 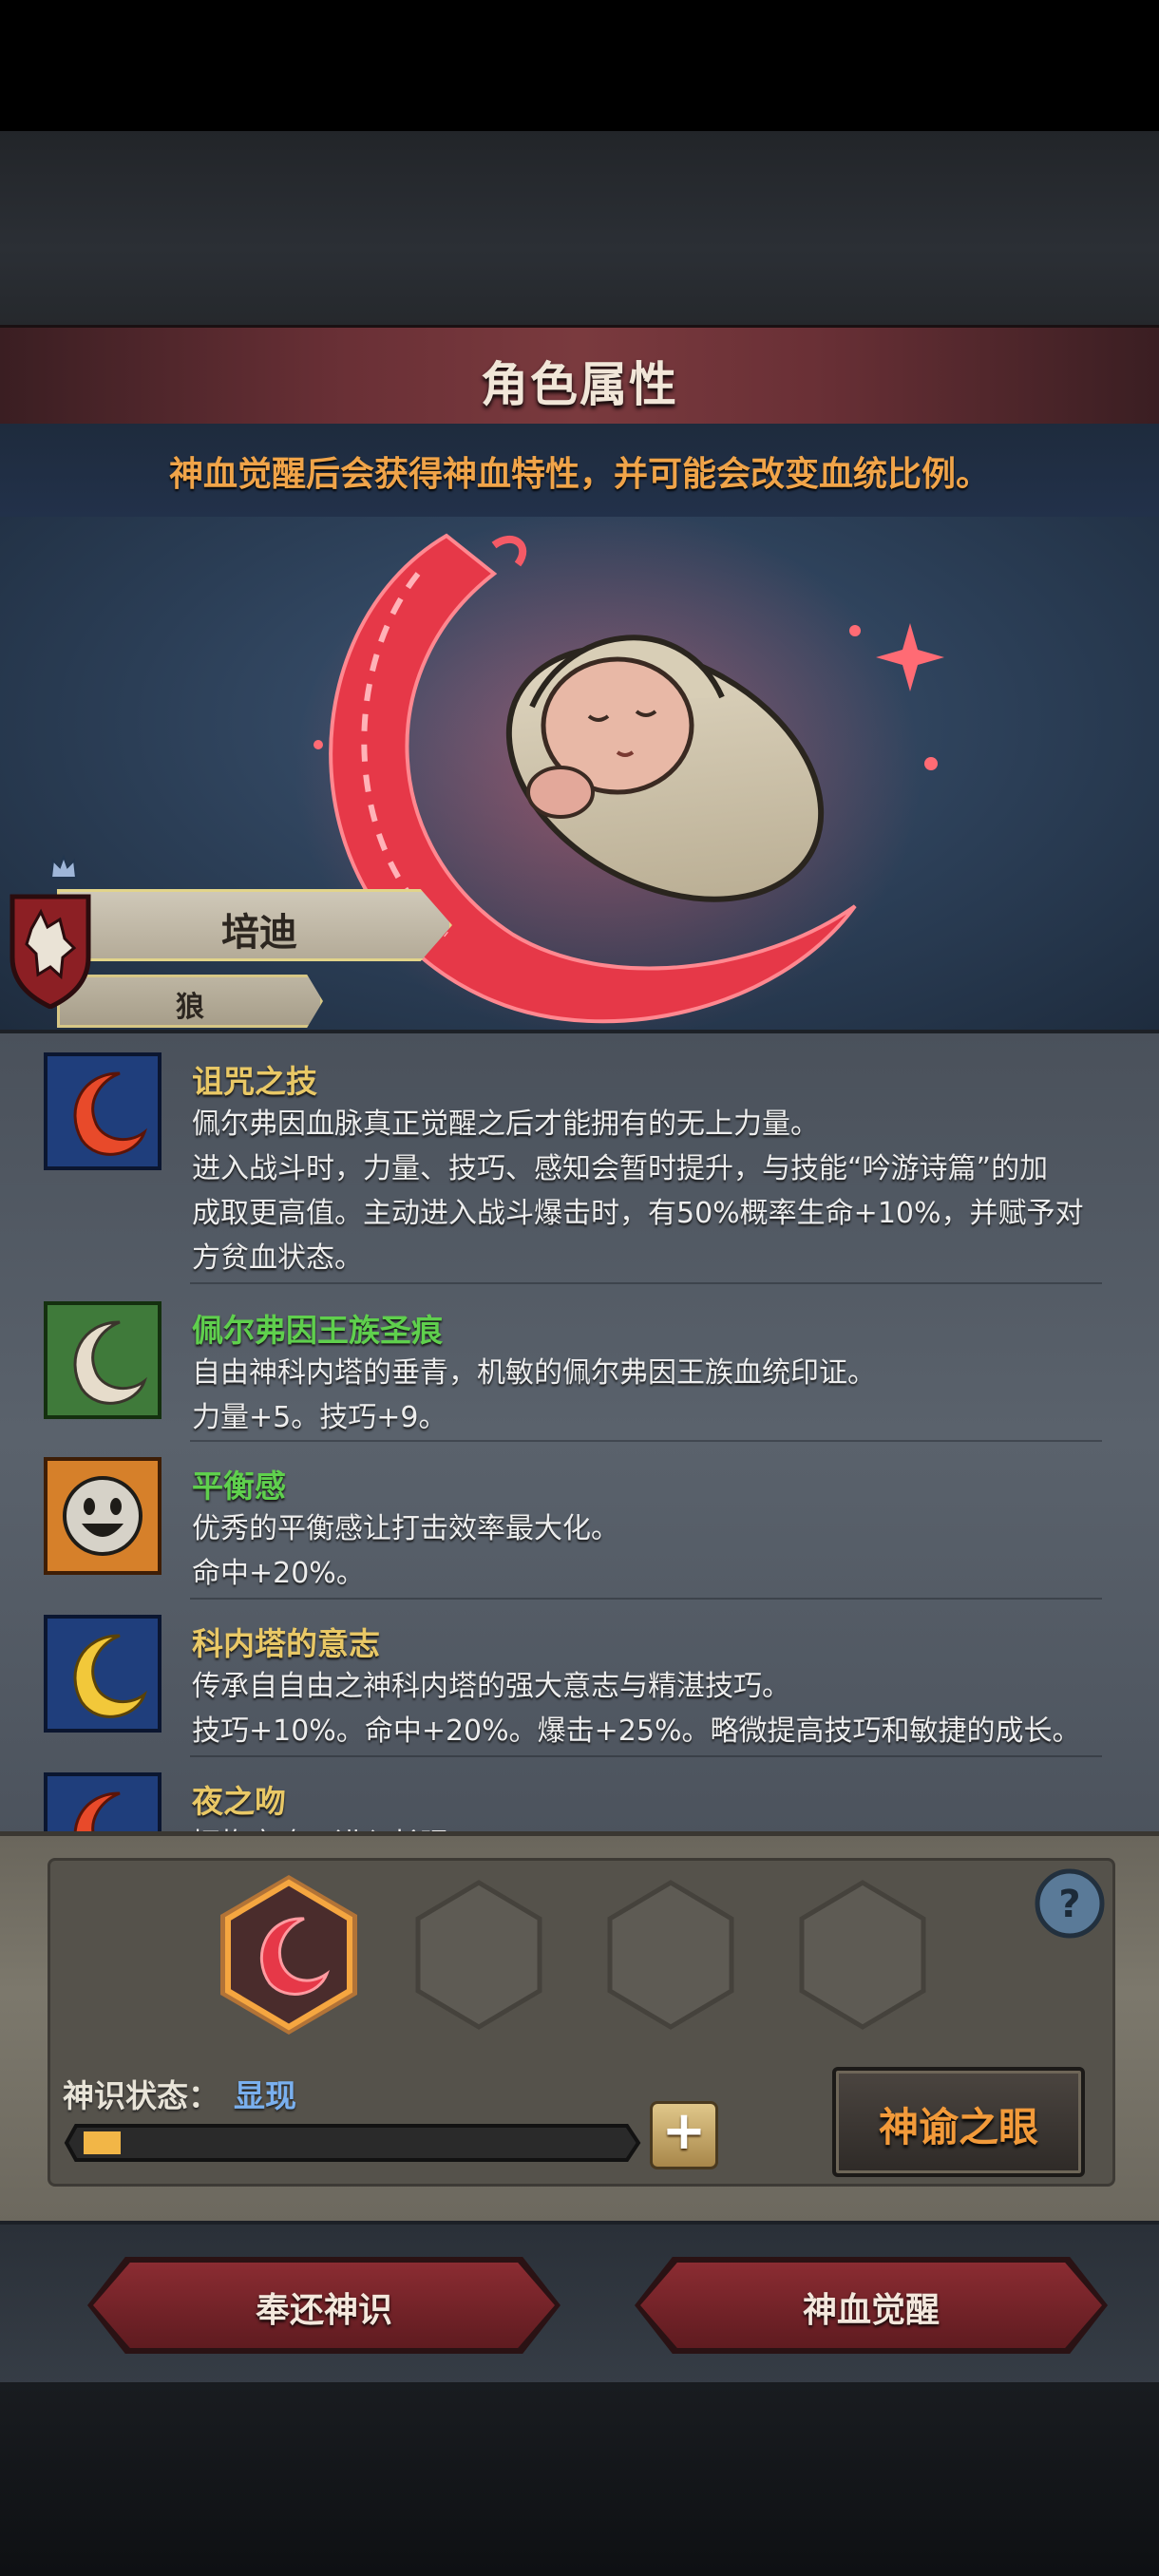 I want to click on add-button: +, so click(x=684, y=2134).